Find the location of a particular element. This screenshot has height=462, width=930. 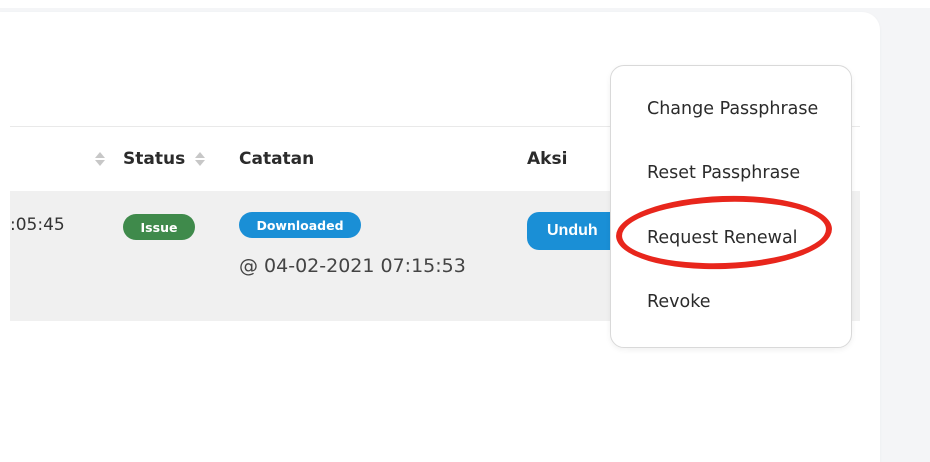

menu-item-reset-passphrase: Reset Passphrase is located at coordinates (723, 173).